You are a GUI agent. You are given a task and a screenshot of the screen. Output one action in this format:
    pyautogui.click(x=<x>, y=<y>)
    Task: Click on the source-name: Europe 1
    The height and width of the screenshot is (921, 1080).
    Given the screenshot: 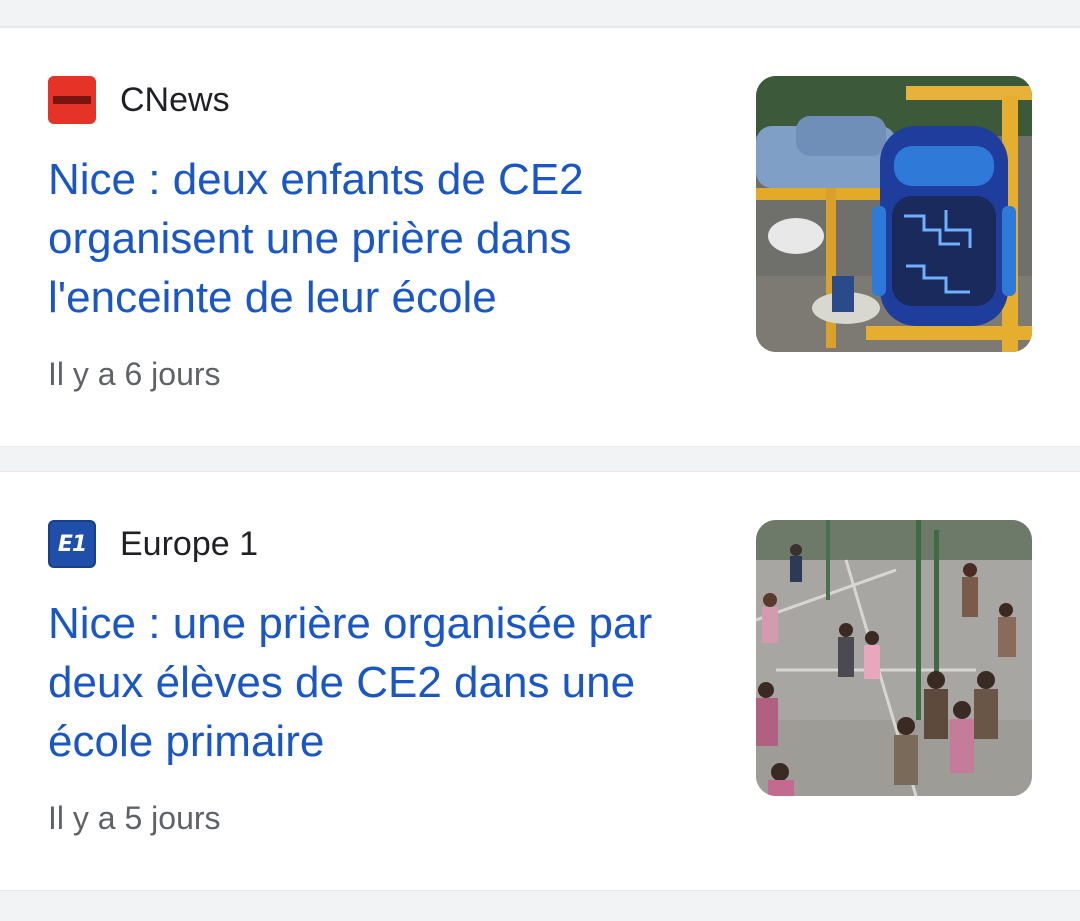 What is the action you would take?
    pyautogui.click(x=189, y=544)
    